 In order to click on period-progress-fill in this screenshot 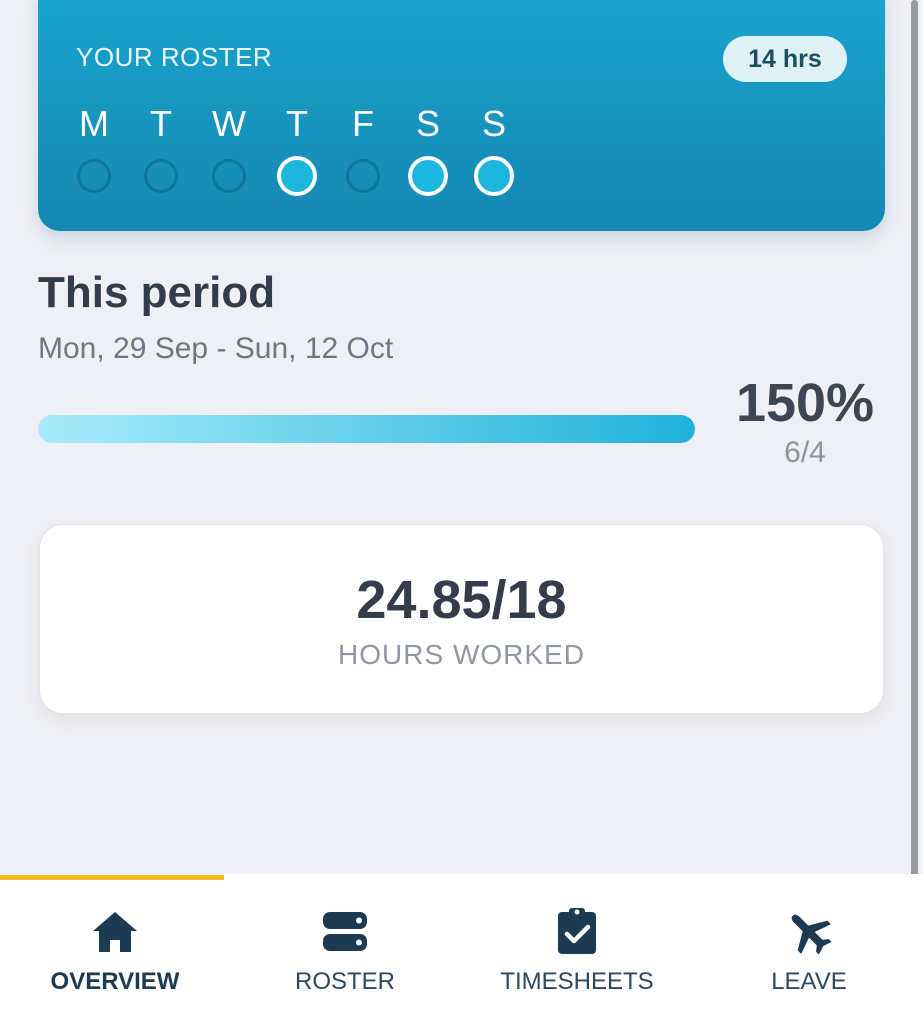, I will do `click(366, 429)`.